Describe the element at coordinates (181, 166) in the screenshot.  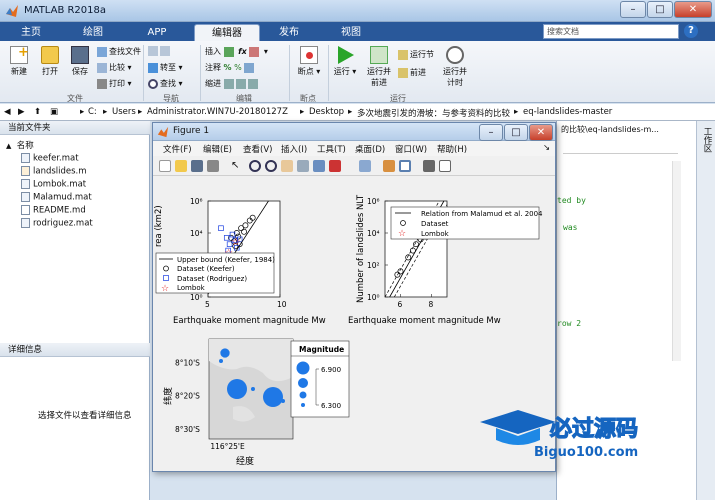
I see `open-file-icon` at that location.